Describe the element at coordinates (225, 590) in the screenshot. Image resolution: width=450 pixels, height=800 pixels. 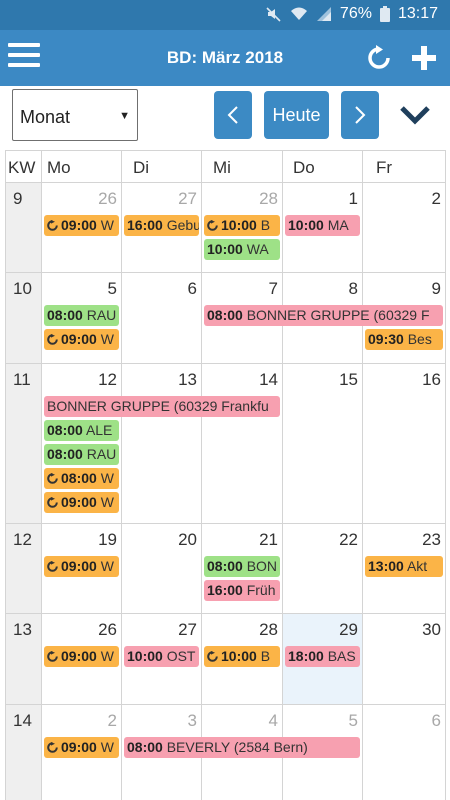
I see `event-time: 16:00` at that location.